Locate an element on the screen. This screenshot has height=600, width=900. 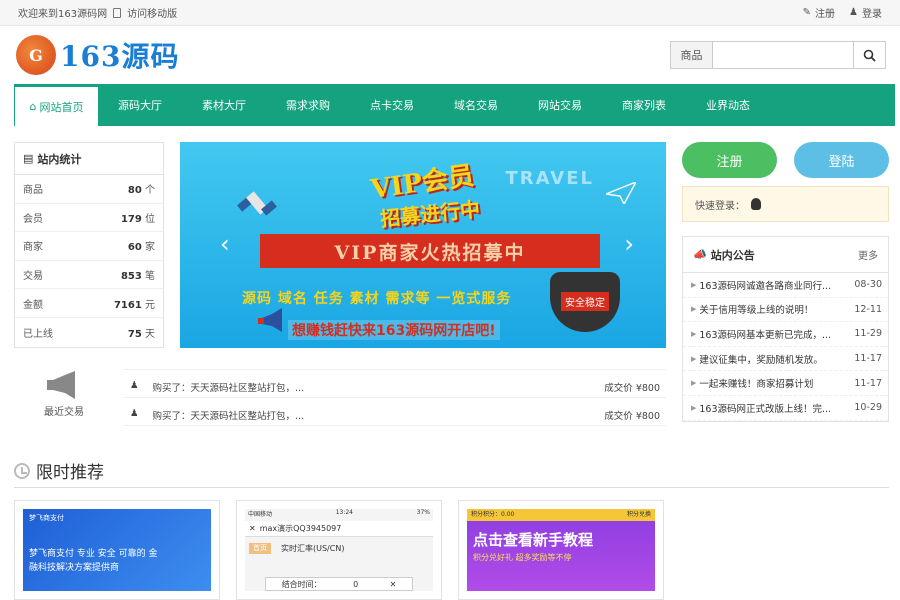
quick-login-label: 快速登录： is located at coordinates (720, 206).